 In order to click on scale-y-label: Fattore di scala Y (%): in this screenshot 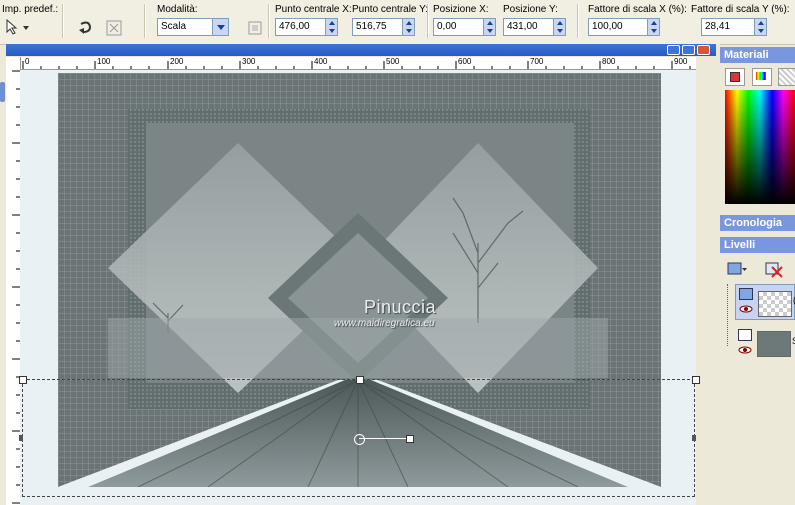, I will do `click(740, 9)`.